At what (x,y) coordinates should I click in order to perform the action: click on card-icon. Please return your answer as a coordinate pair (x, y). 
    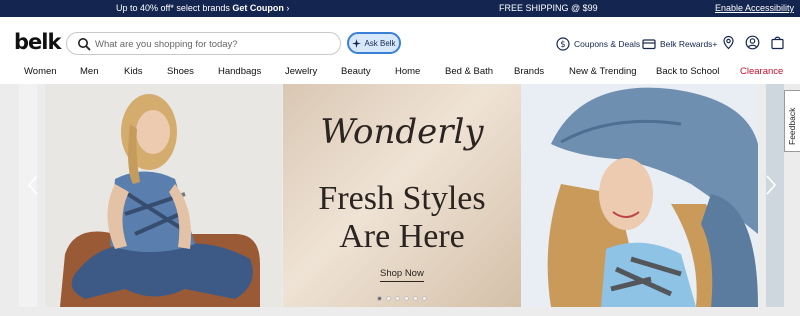
    Looking at the image, I should click on (649, 44).